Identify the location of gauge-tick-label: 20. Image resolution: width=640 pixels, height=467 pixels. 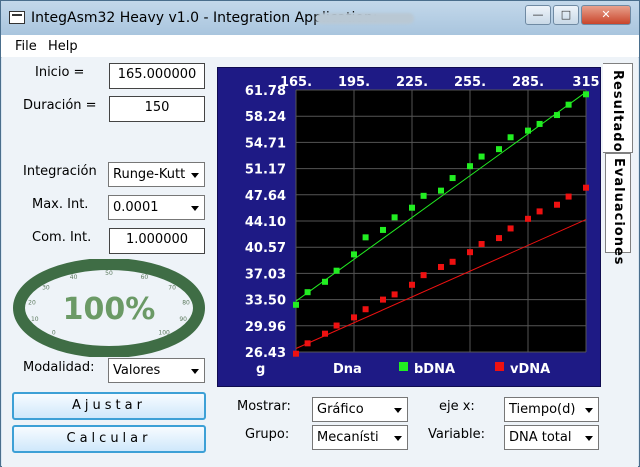
(32, 303).